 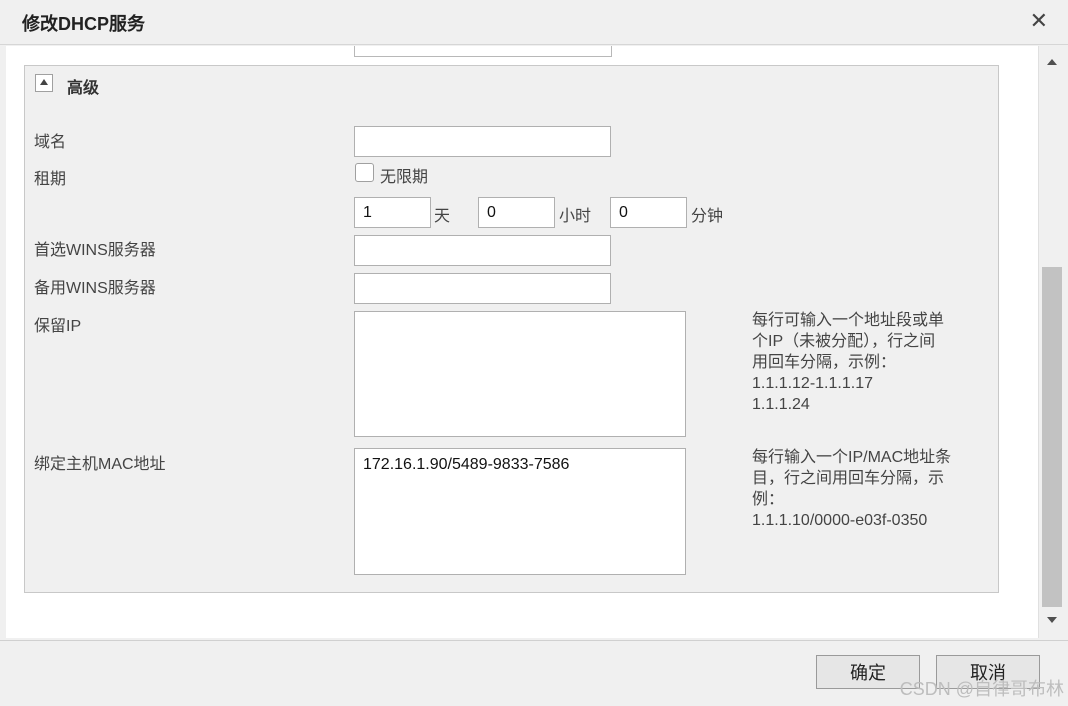 What do you see at coordinates (534, 22) in the screenshot?
I see `dialog-titlebar: 修改DHCP服务 ✕` at bounding box center [534, 22].